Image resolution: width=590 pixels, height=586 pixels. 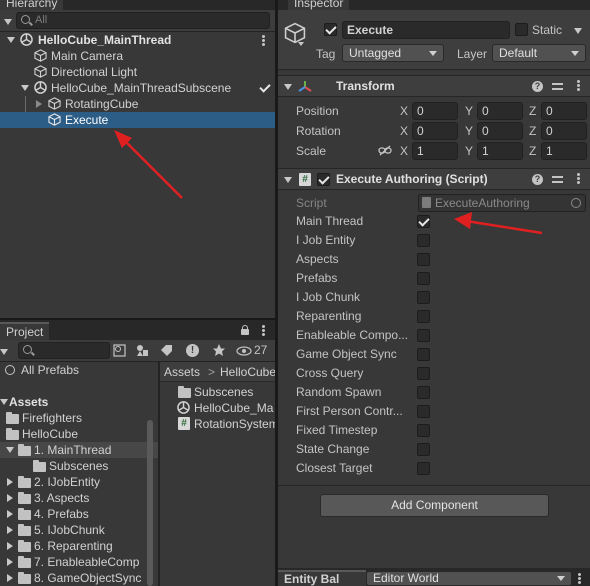 I want to click on create-dropdown-icon, so click(x=4, y=352).